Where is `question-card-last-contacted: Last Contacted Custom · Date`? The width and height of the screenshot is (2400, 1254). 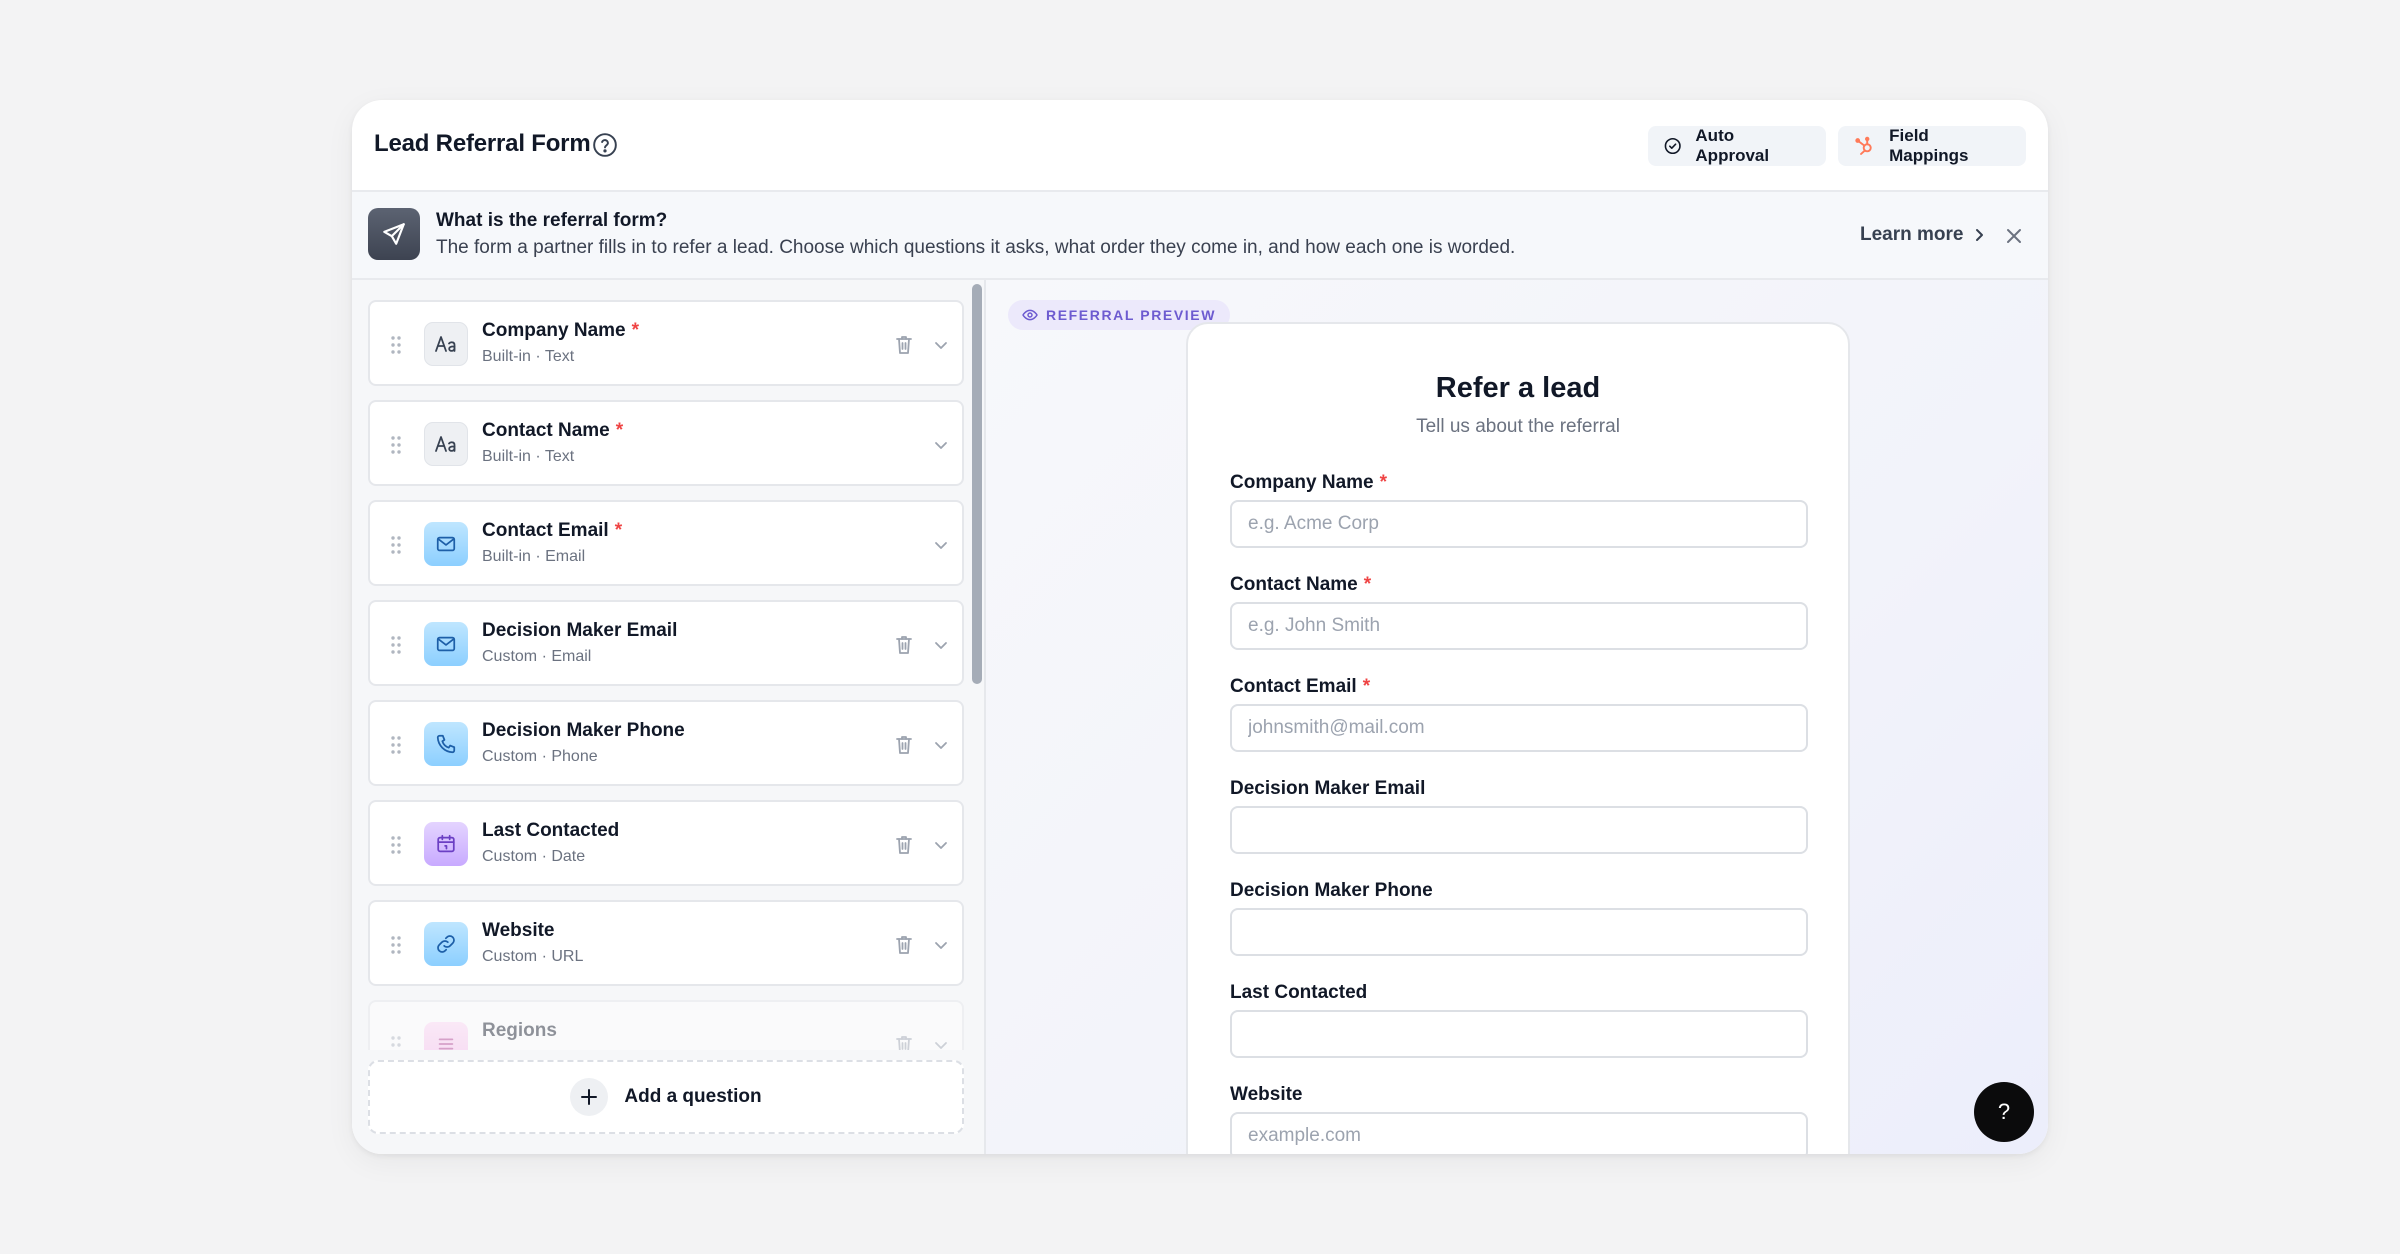
question-card-last-contacted: Last Contacted Custom · Date is located at coordinates (666, 843).